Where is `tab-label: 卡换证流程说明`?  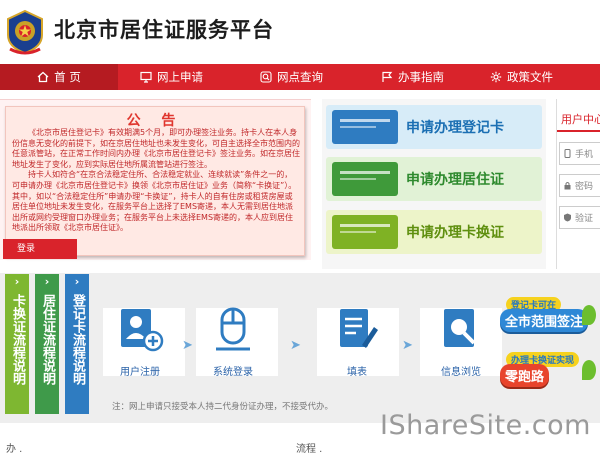 tab-label: 卡换证流程说明 is located at coordinates (17, 339).